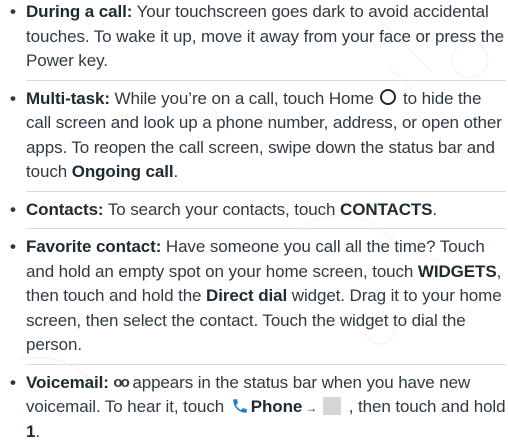 Image resolution: width=508 pixels, height=445 pixels. What do you see at coordinates (311, 407) in the screenshot?
I see `arrow-icon: →` at bounding box center [311, 407].